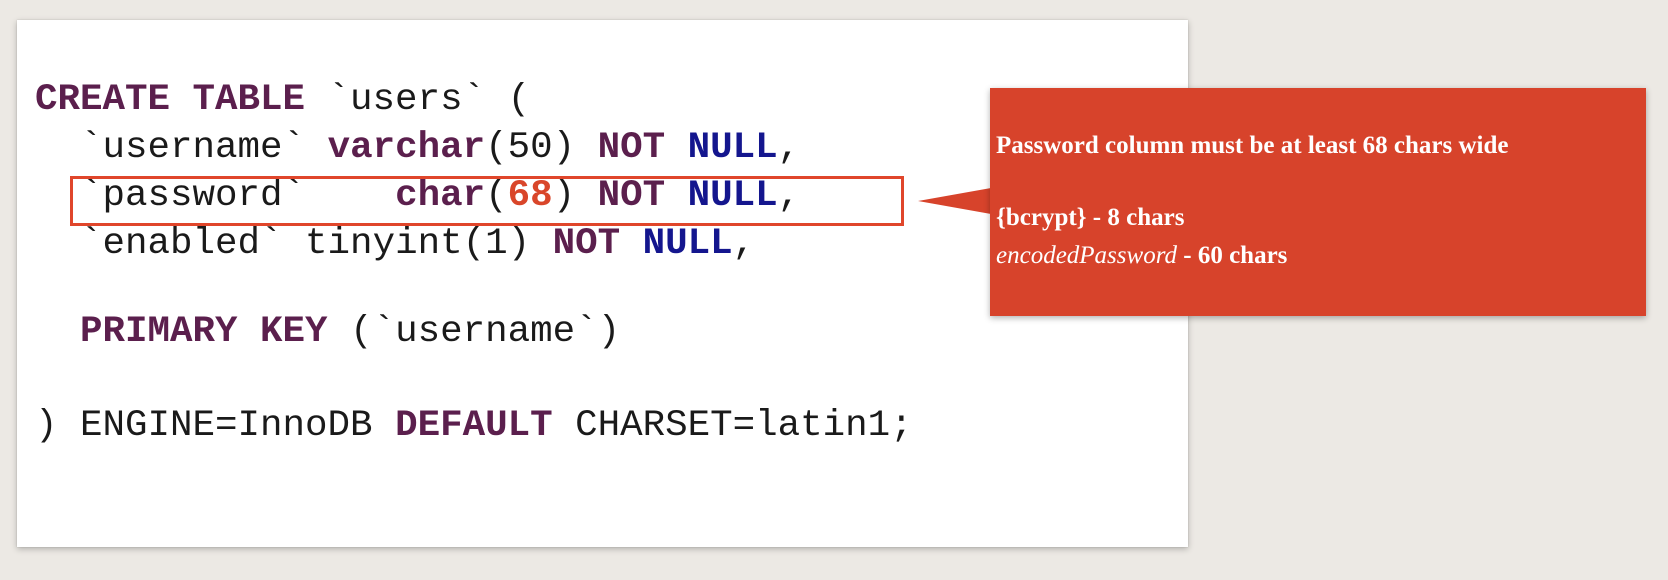  What do you see at coordinates (541, 148) in the screenshot?
I see `type-args: (50)` at bounding box center [541, 148].